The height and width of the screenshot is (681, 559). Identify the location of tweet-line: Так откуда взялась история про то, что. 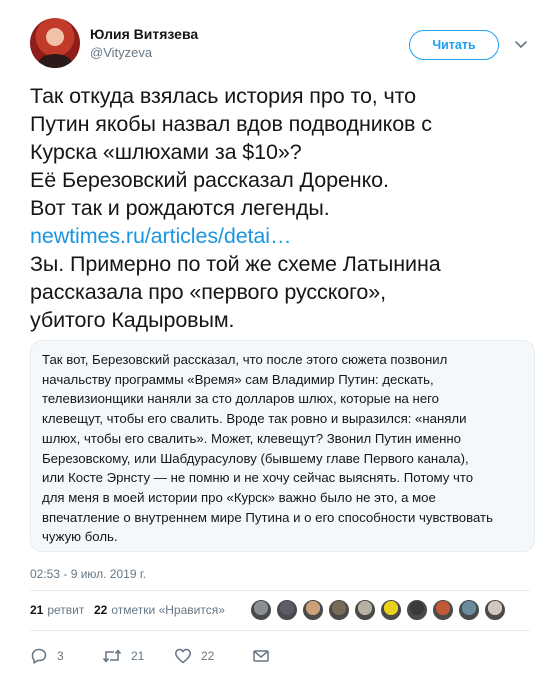
(223, 96).